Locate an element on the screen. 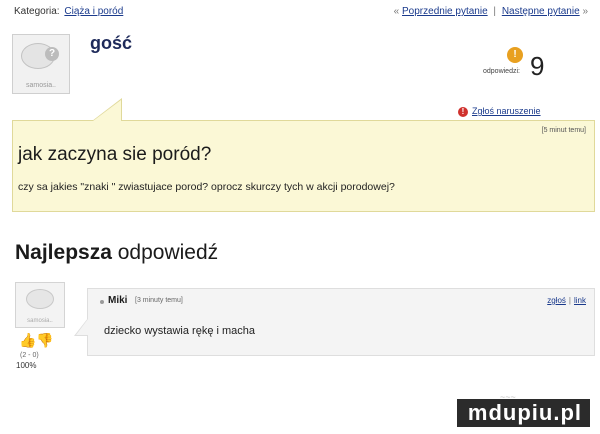 Image resolution: width=600 pixels, height=434 pixels. answers-count-label: odpowiedzi: is located at coordinates (501, 71).